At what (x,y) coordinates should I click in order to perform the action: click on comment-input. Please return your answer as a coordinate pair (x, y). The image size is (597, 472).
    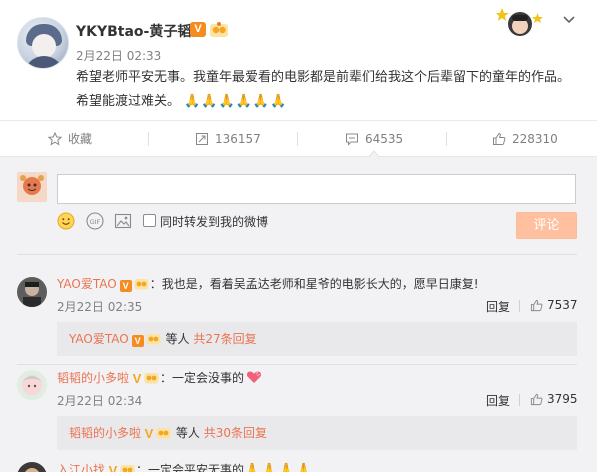
    Looking at the image, I should click on (316, 189).